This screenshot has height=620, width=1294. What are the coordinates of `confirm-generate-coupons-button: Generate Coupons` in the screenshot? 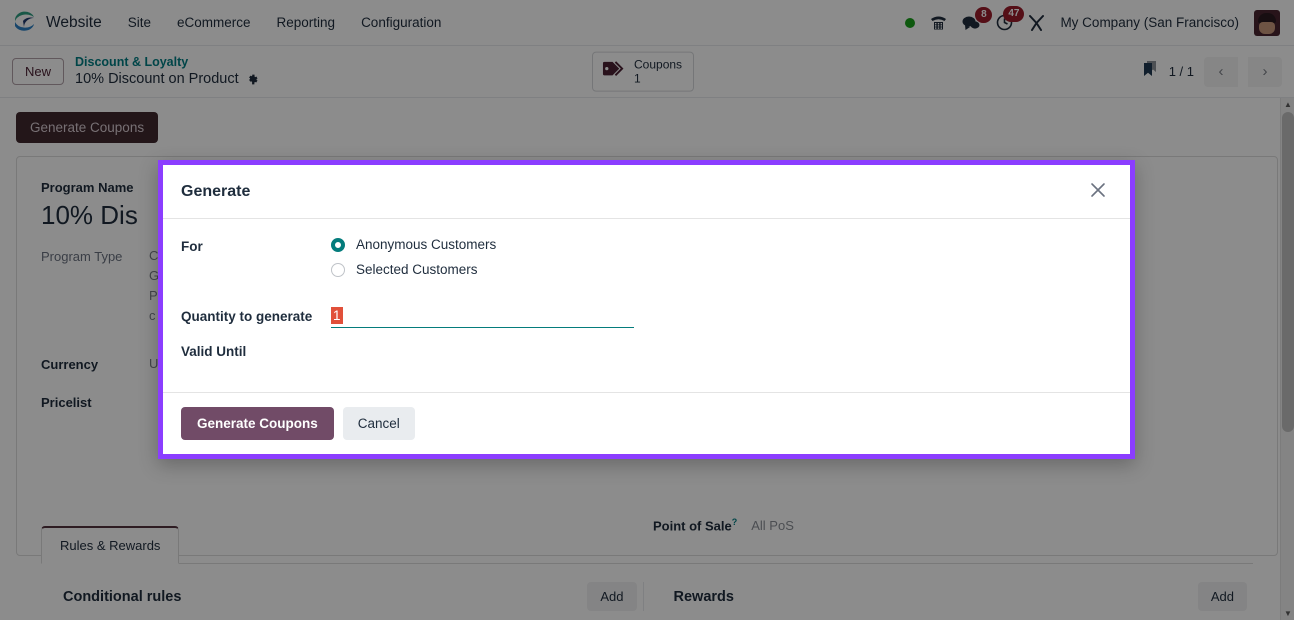 It's located at (257, 423).